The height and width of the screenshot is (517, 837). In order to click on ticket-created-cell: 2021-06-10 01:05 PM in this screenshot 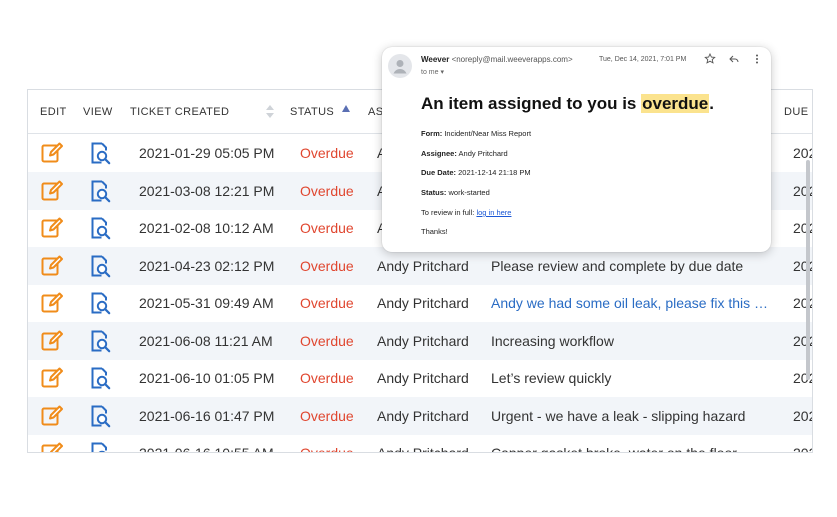, I will do `click(207, 378)`.